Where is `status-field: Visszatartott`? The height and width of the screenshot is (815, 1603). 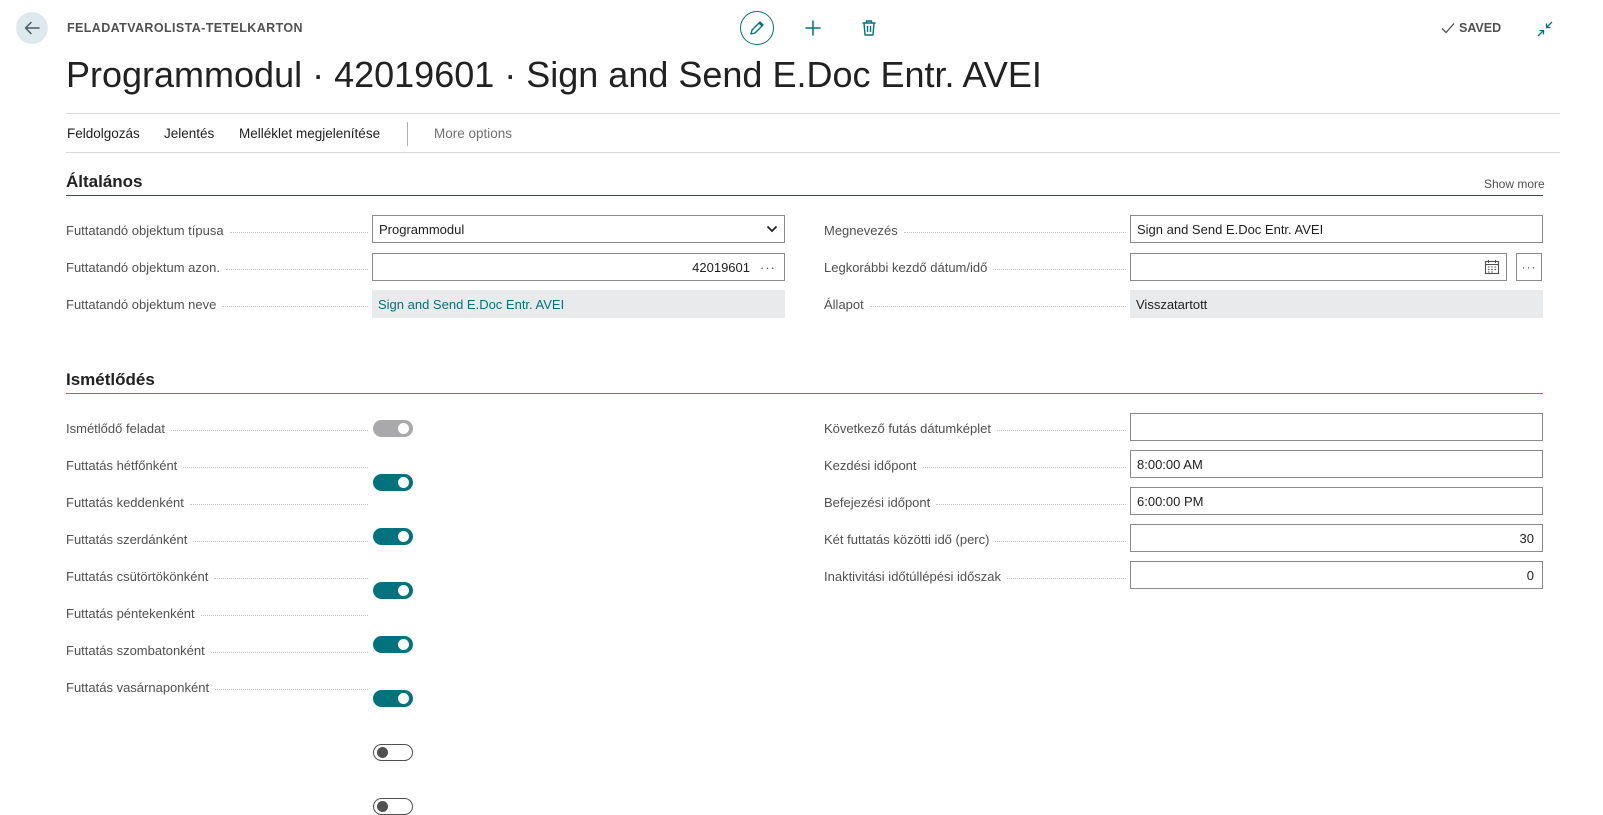 status-field: Visszatartott is located at coordinates (1336, 304).